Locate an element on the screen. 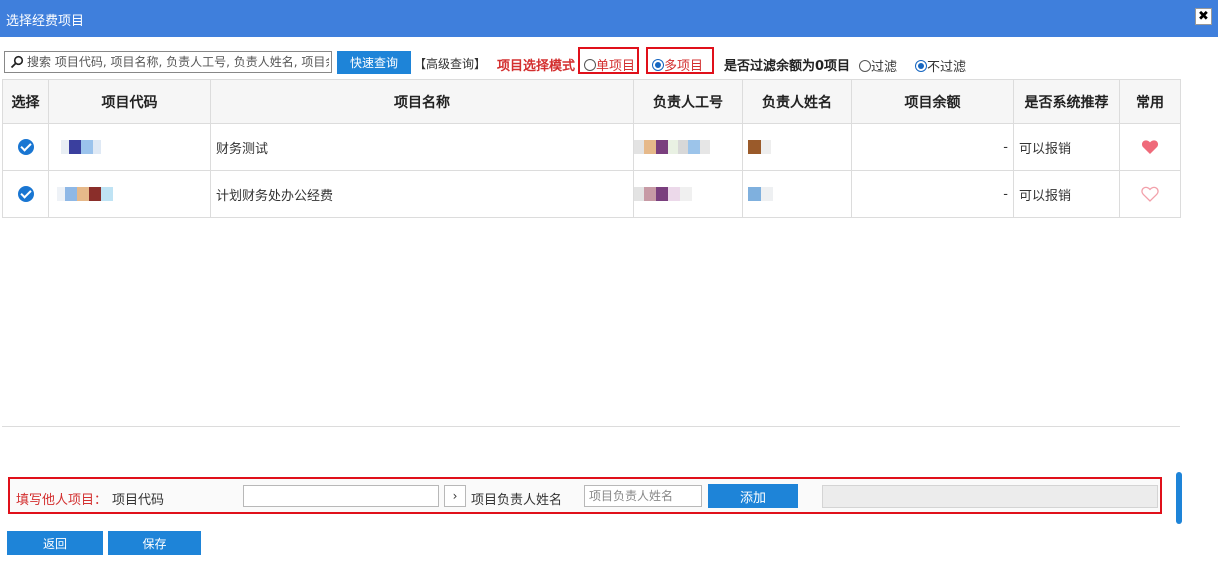 The width and height of the screenshot is (1218, 575). added-projects-field is located at coordinates (990, 496).